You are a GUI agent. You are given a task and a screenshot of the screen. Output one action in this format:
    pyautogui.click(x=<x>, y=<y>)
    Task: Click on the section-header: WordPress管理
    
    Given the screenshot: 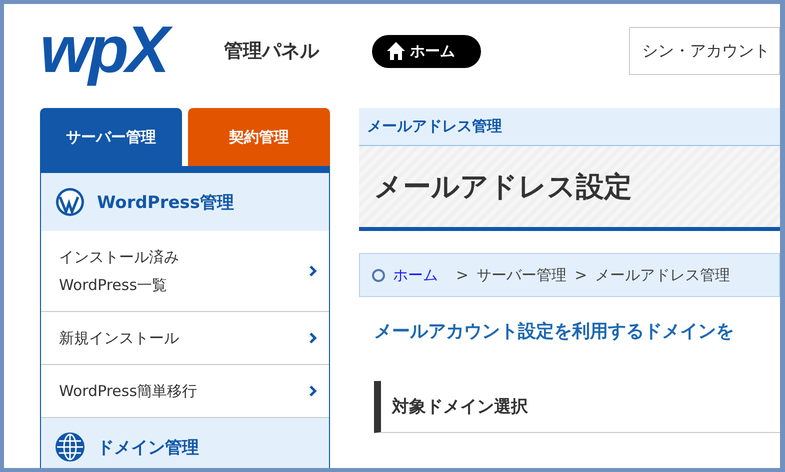 What is the action you would take?
    pyautogui.click(x=185, y=202)
    